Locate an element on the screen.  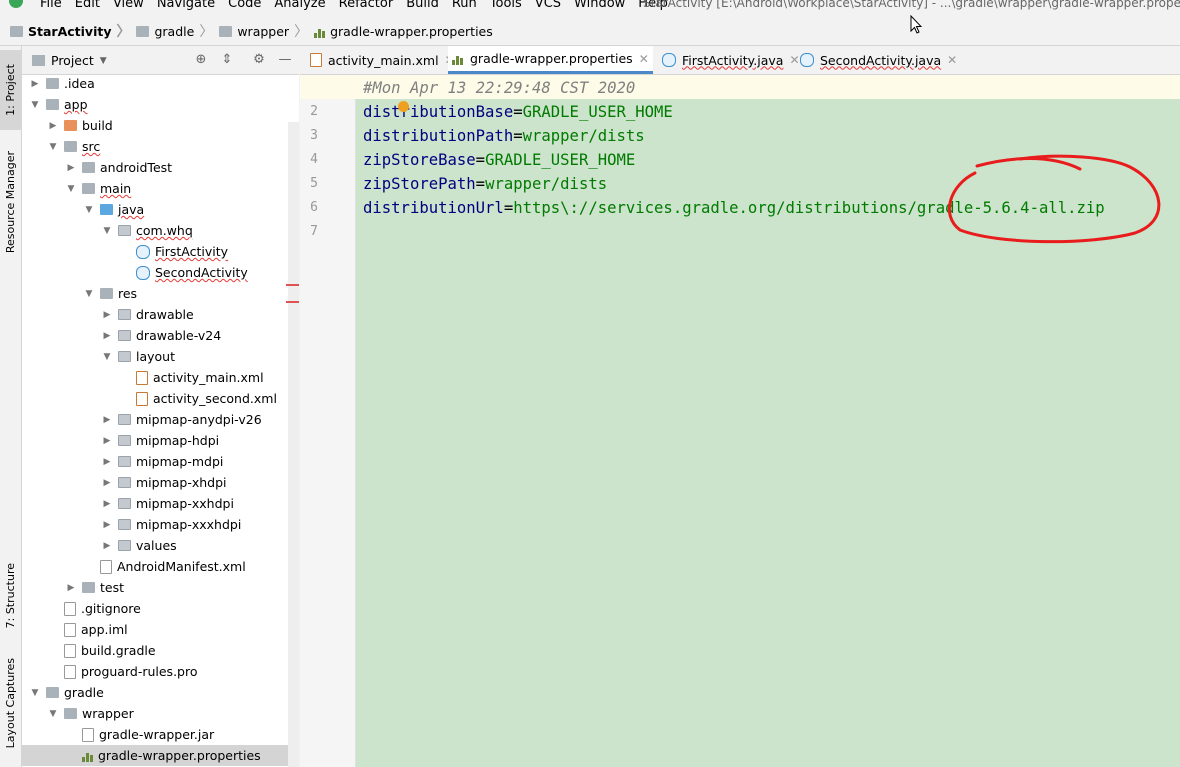
excluded-folder-icon is located at coordinates (70, 125).